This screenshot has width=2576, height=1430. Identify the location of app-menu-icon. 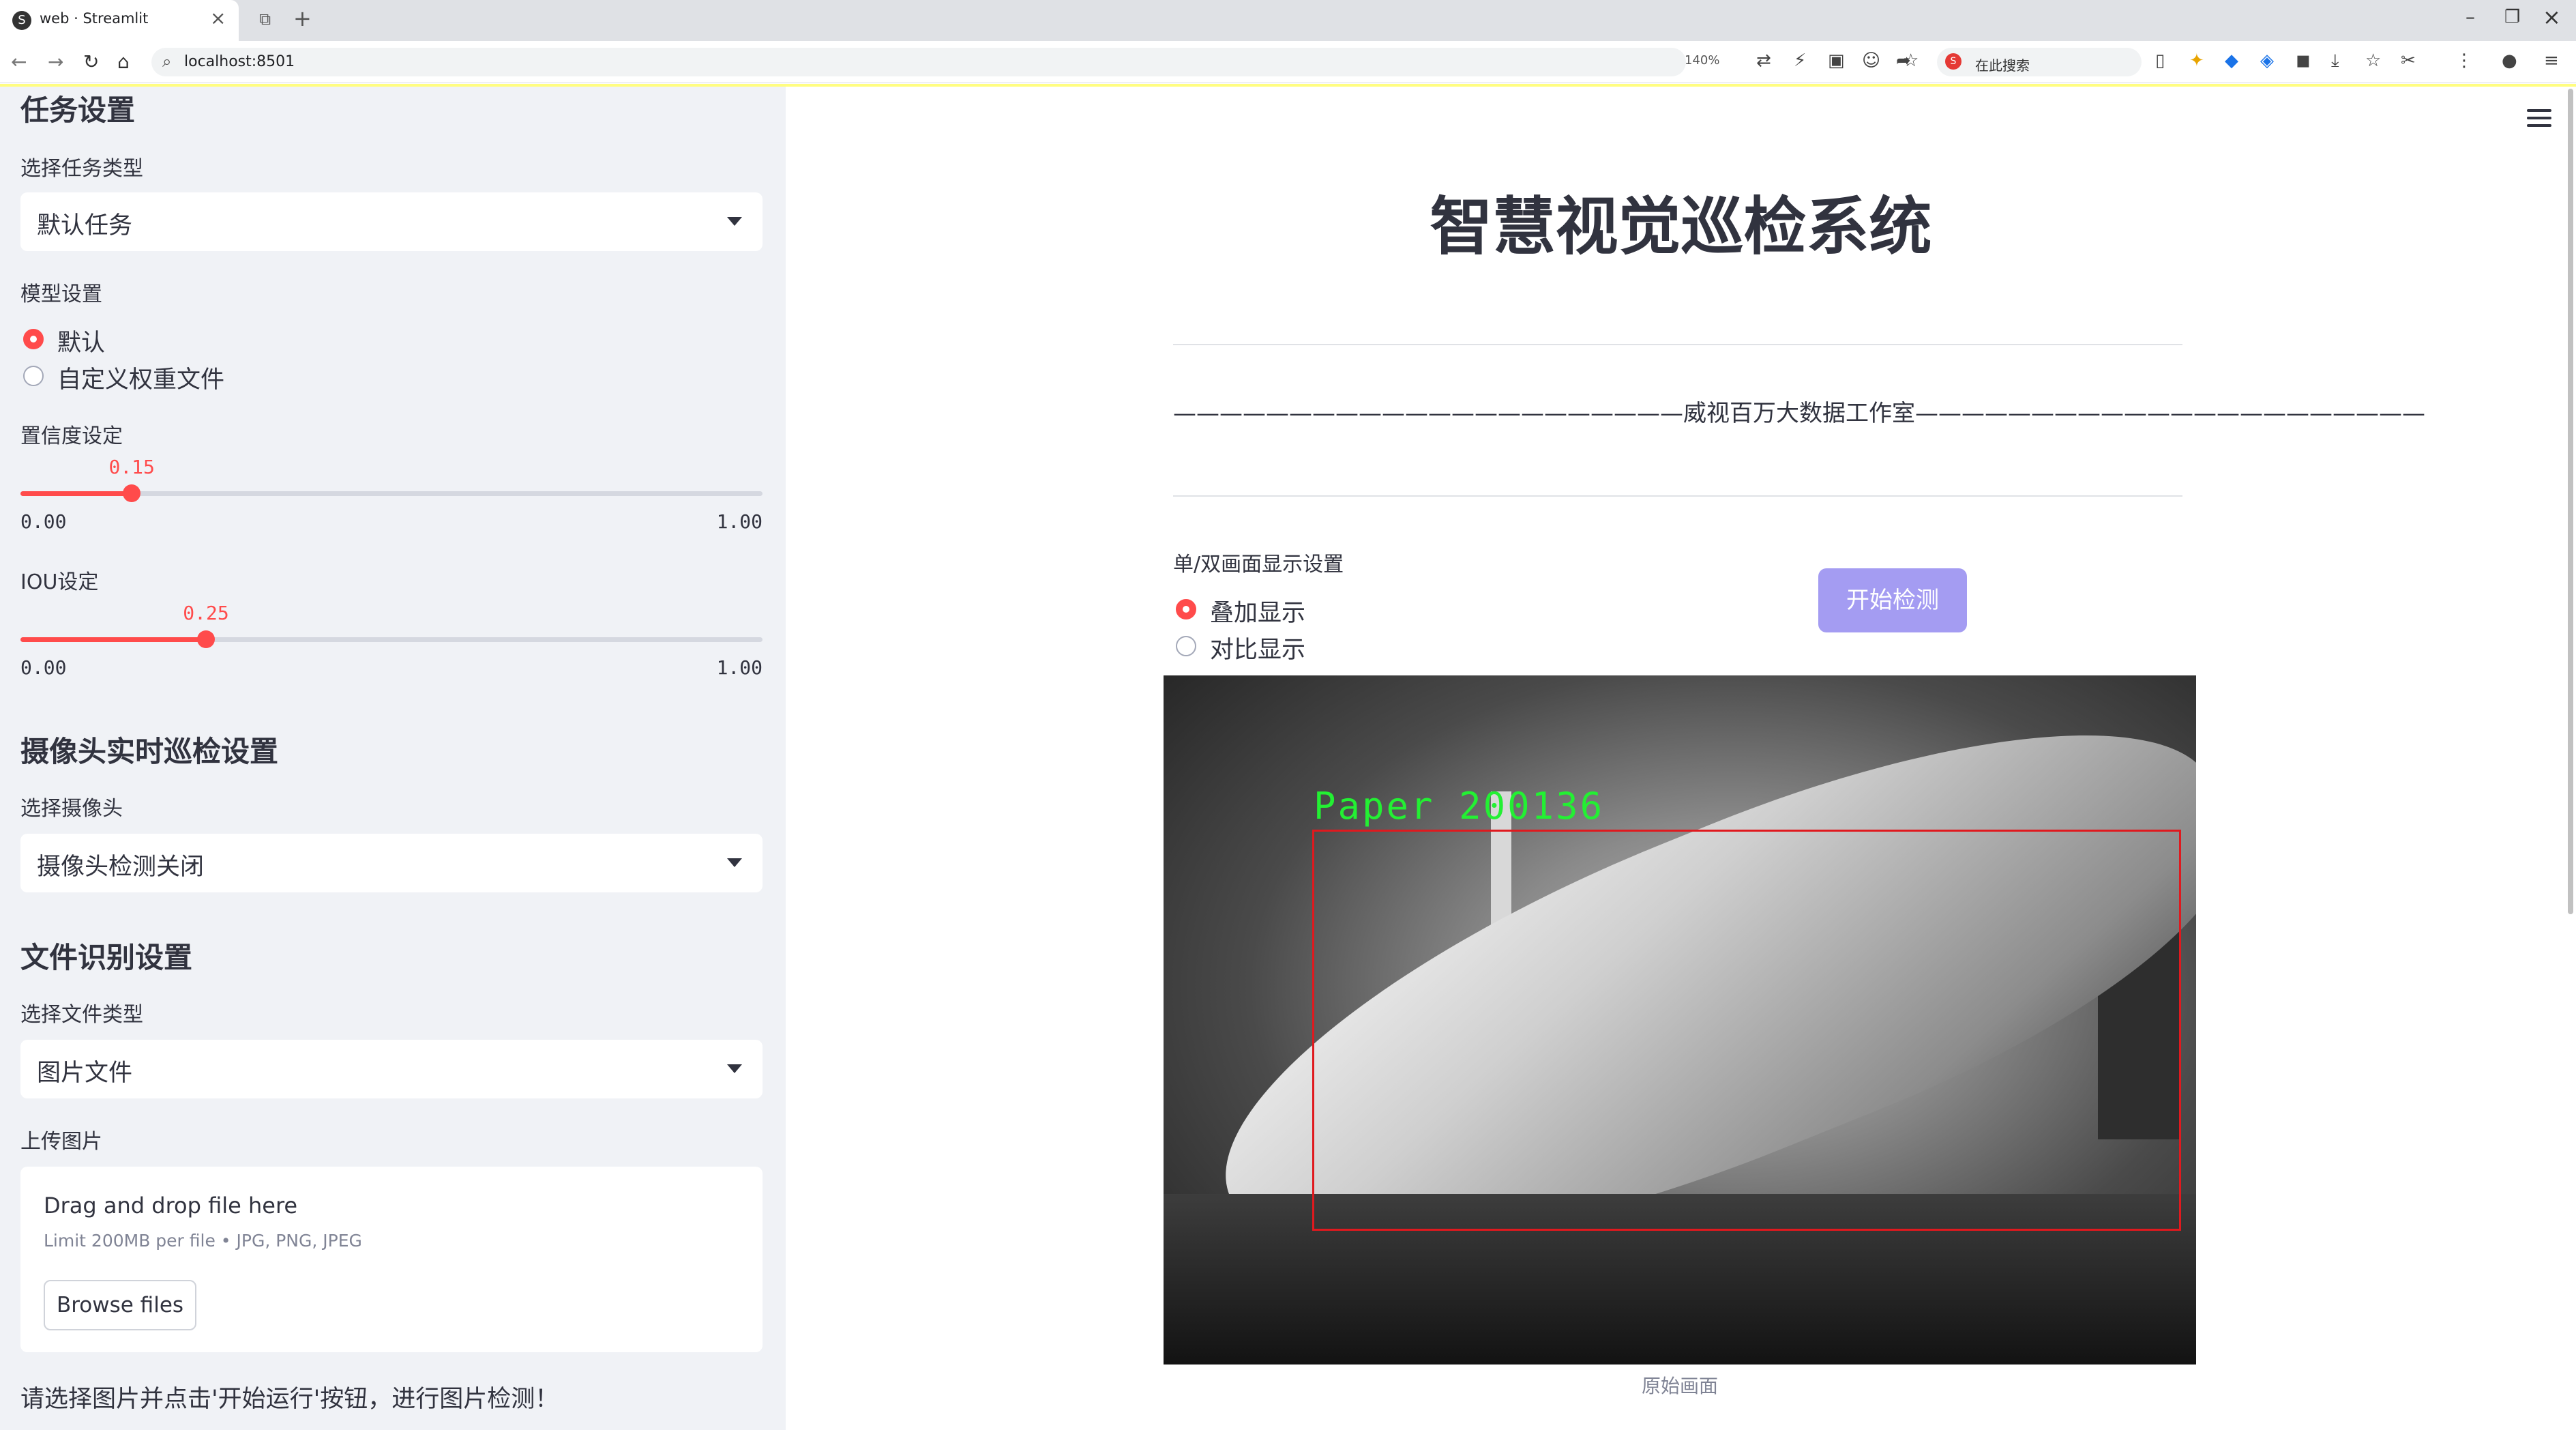
(2539, 121).